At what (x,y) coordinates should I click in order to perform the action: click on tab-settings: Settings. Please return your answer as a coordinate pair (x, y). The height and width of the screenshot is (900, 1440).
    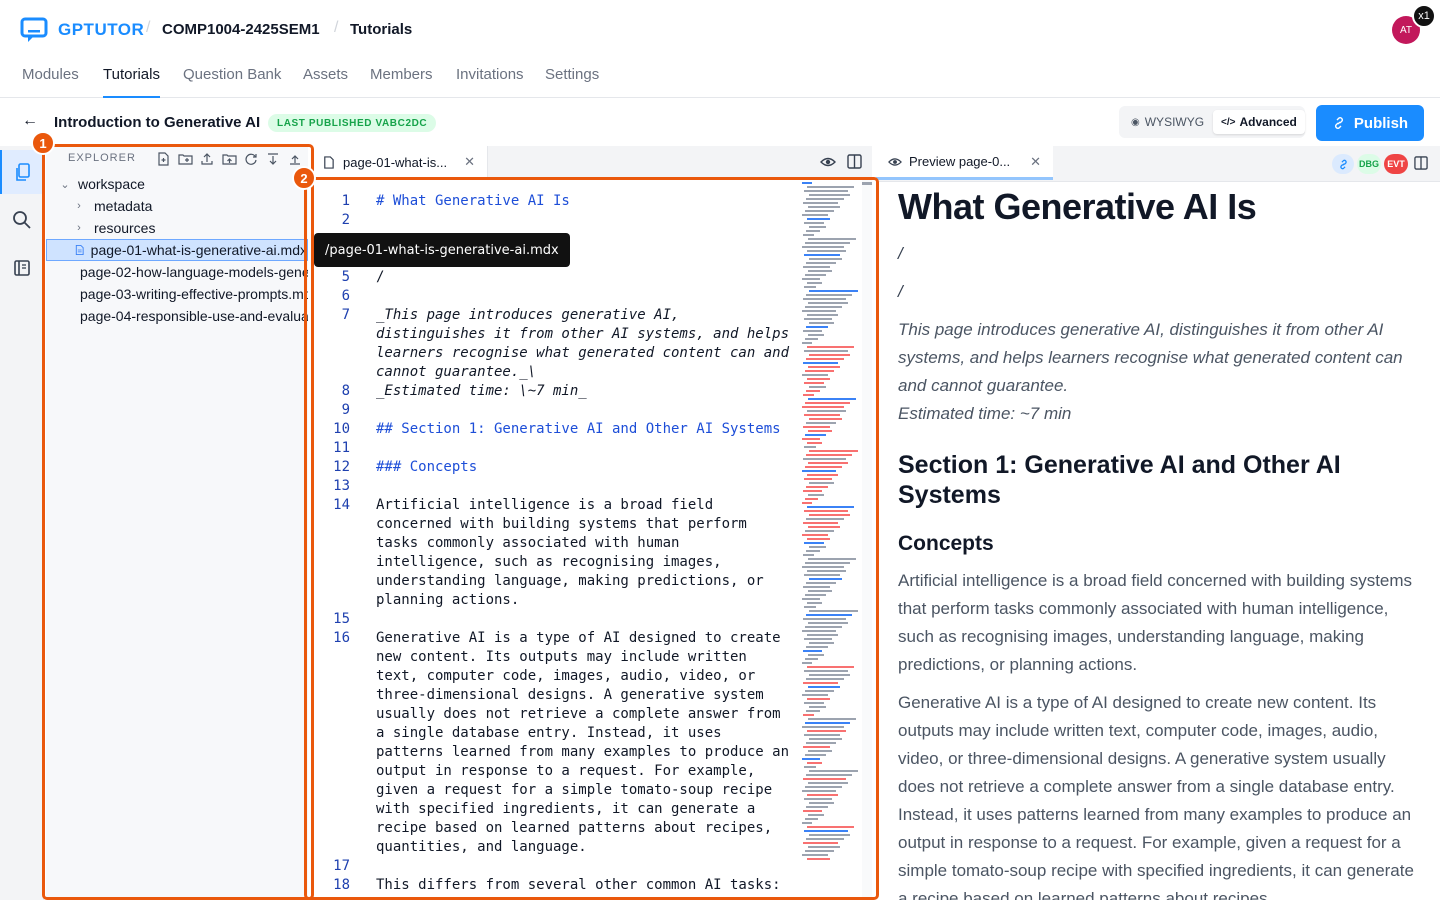
    Looking at the image, I should click on (572, 82).